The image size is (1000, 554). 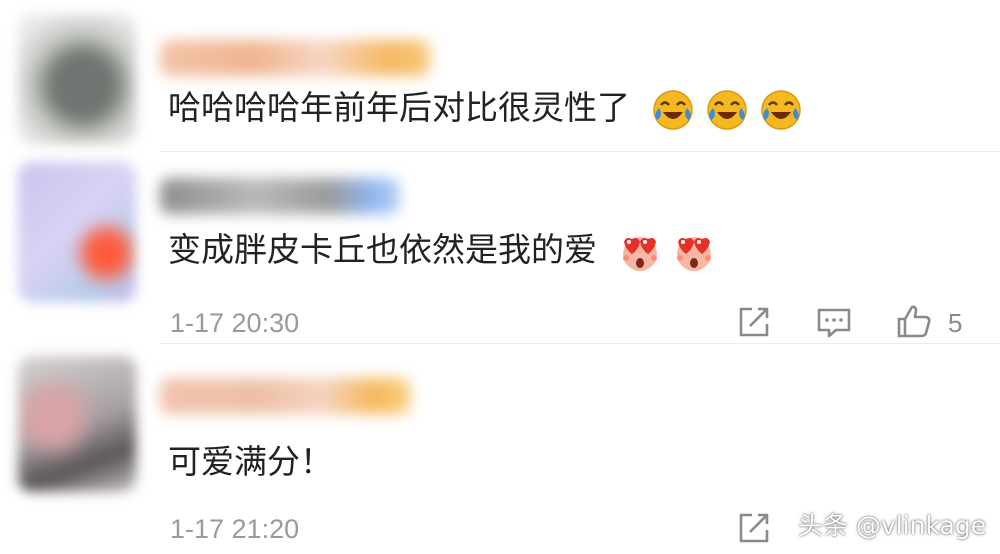 I want to click on comment-icon, so click(x=834, y=322).